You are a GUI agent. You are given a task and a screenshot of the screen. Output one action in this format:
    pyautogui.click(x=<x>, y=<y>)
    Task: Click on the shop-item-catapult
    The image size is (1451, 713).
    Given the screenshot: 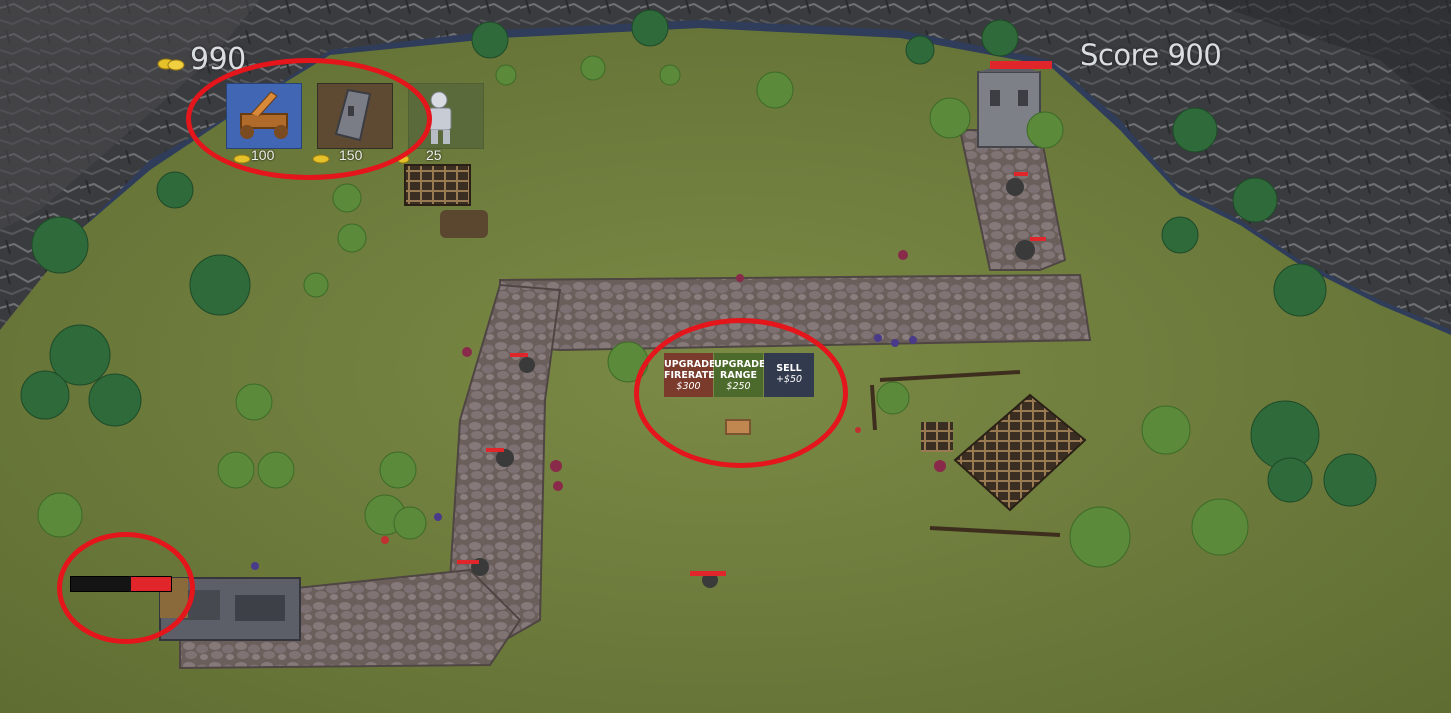 What is the action you would take?
    pyautogui.click(x=264, y=116)
    